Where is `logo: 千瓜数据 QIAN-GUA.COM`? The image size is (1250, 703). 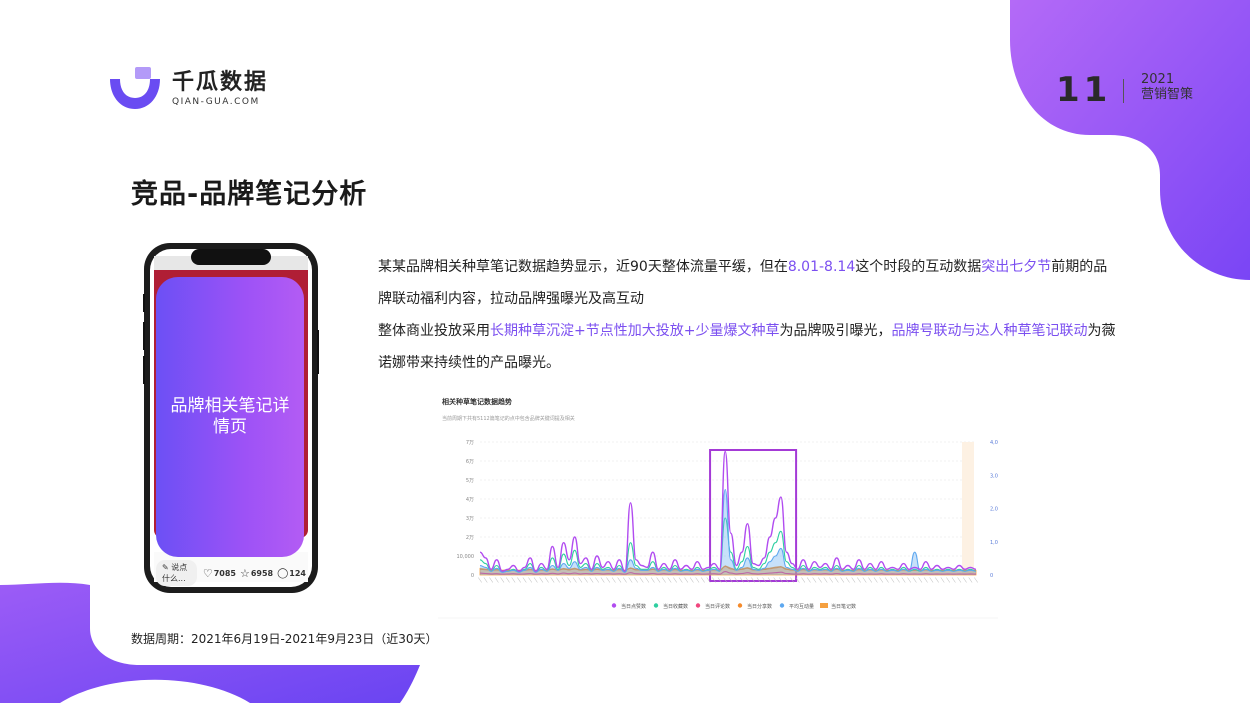
logo: 千瓜数据 QIAN-GUA.COM is located at coordinates (188, 89).